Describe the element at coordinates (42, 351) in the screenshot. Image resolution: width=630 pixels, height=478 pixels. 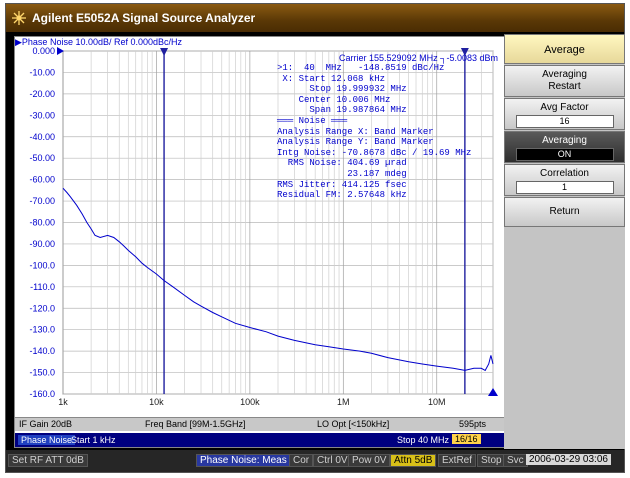
I see `y-tick-label: -140.0` at that location.